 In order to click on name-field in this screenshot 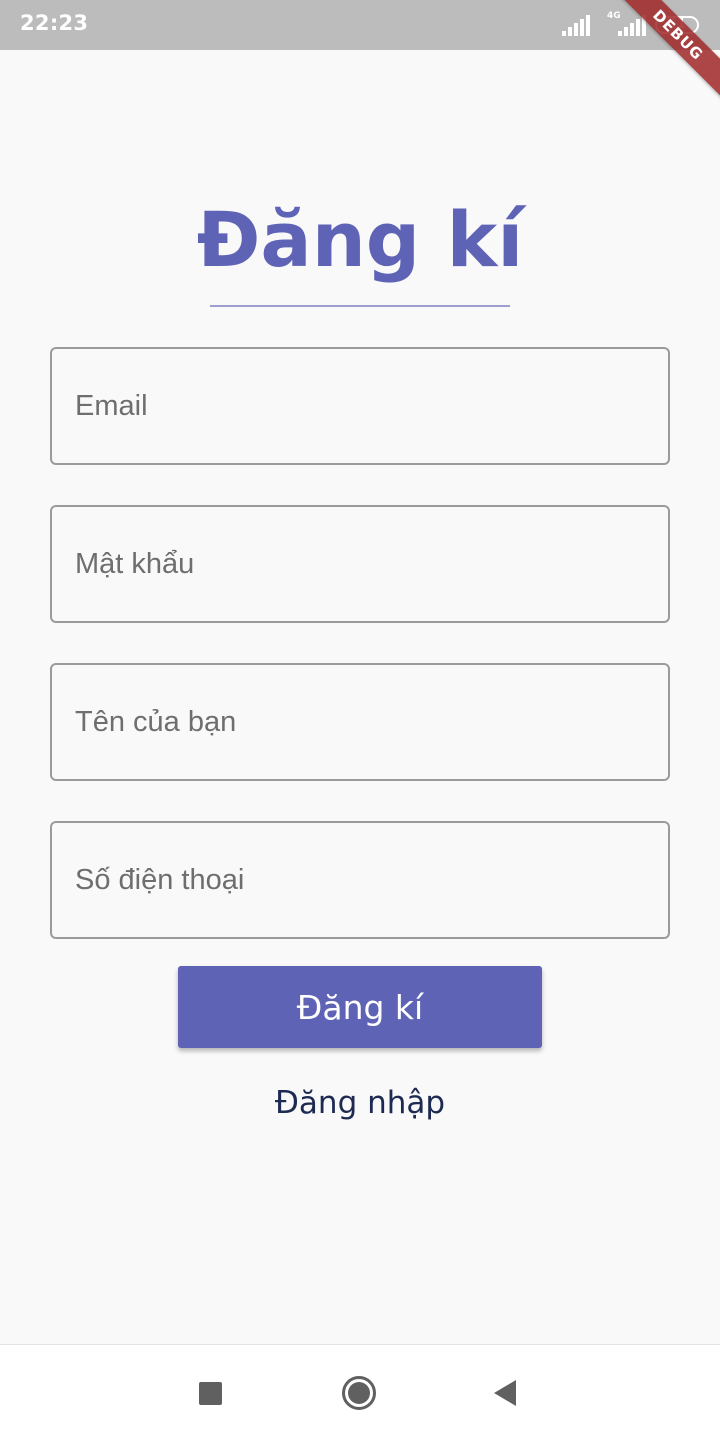, I will do `click(360, 722)`.